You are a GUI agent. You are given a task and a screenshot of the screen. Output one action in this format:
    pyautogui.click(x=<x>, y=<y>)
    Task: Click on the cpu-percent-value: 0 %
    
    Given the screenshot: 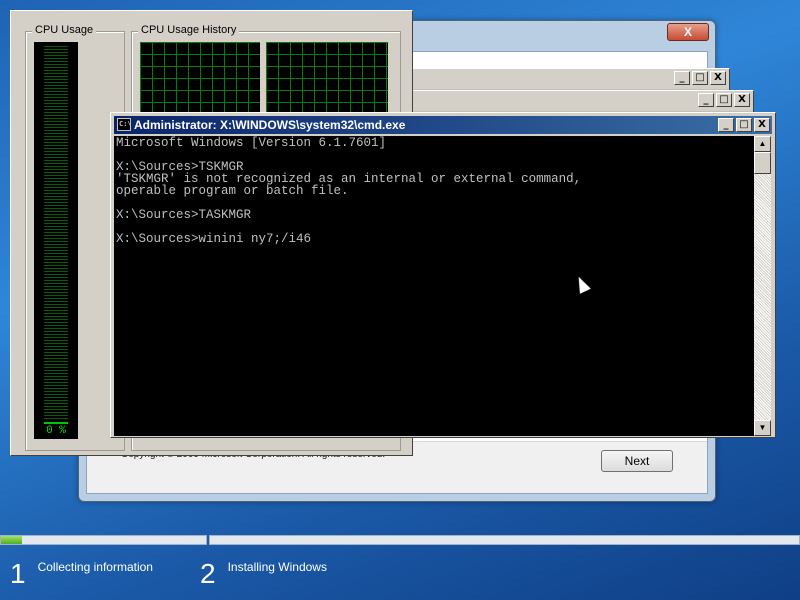 What is the action you would take?
    pyautogui.click(x=56, y=431)
    